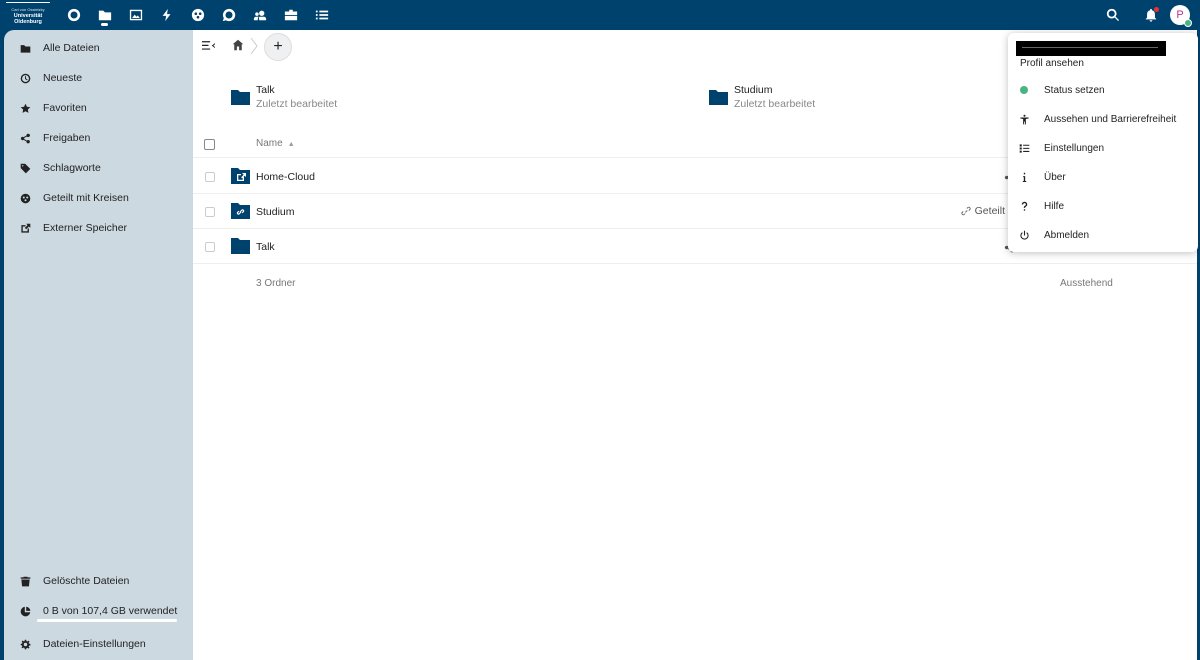 The width and height of the screenshot is (1200, 660). I want to click on unified-search-button, so click(1113, 15).